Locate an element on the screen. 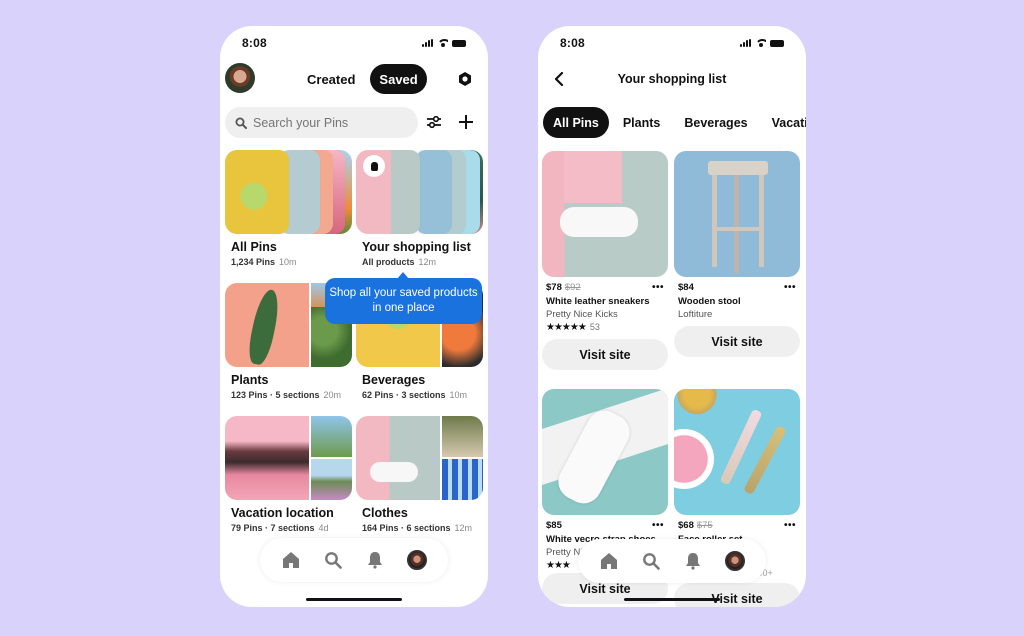 The height and width of the screenshot is (636, 1024). board-cover-image is located at coordinates (257, 192).